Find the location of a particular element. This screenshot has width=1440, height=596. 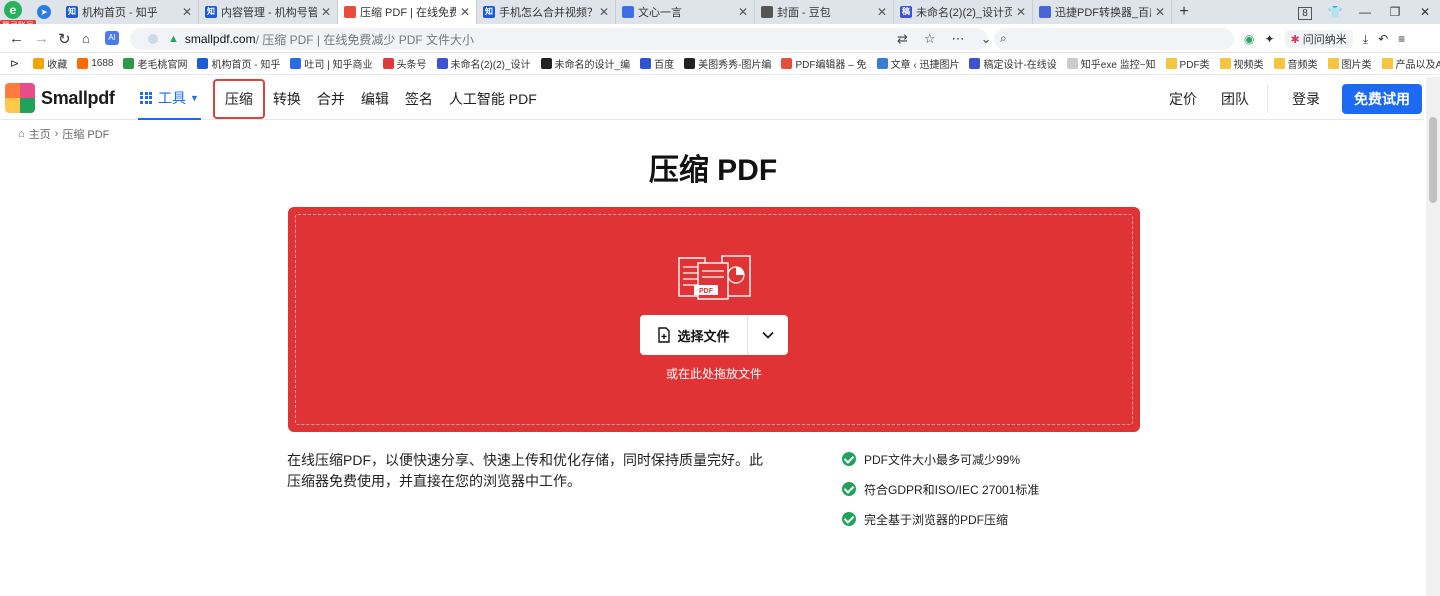

team-link: 团队 is located at coordinates (1235, 99).